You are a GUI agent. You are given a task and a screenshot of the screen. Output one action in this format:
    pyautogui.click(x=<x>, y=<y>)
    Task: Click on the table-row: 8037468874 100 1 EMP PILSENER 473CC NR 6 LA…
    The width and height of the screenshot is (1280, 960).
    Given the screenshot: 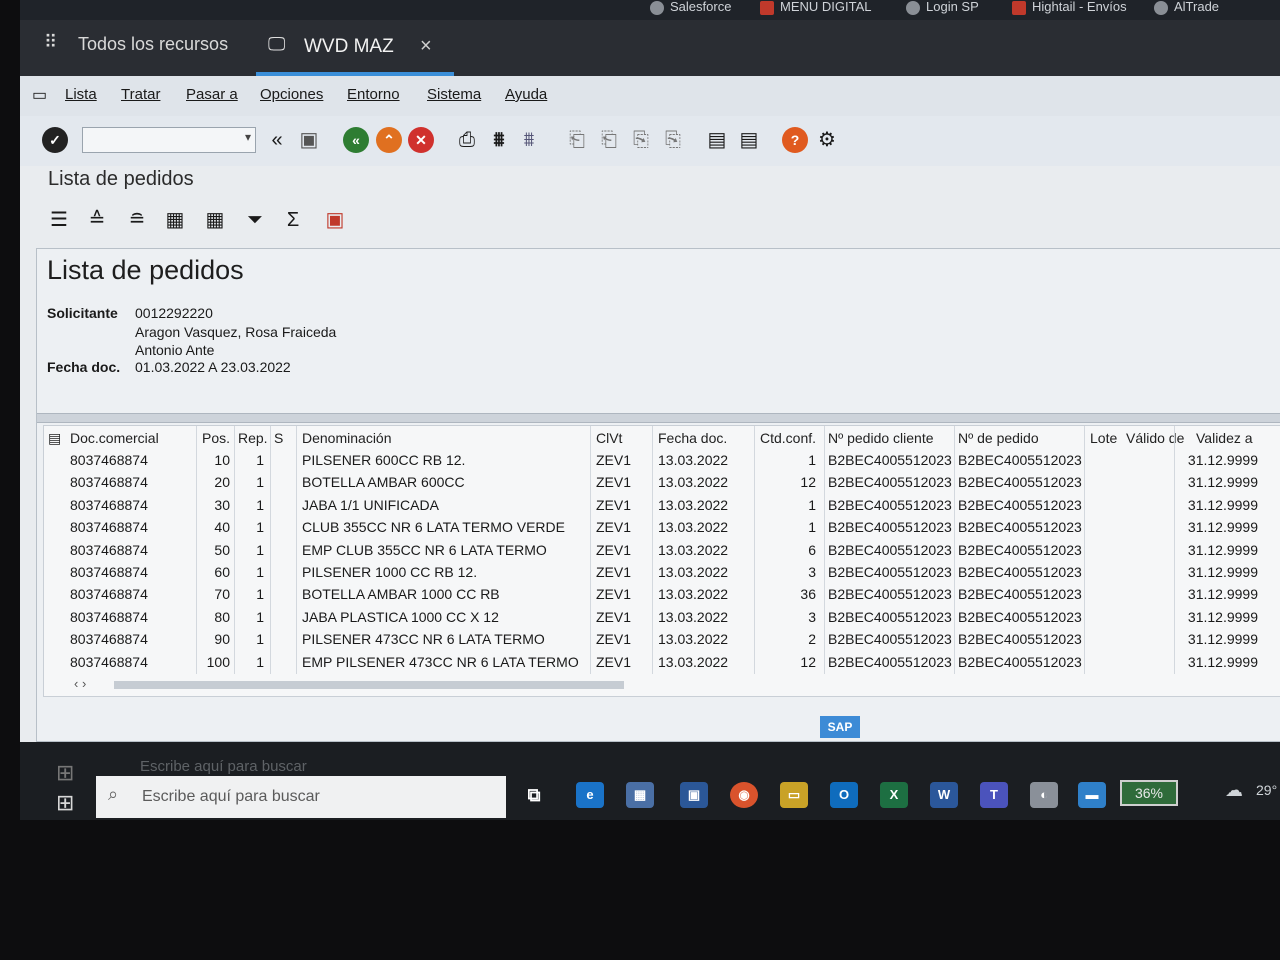 What is the action you would take?
    pyautogui.click(x=662, y=663)
    